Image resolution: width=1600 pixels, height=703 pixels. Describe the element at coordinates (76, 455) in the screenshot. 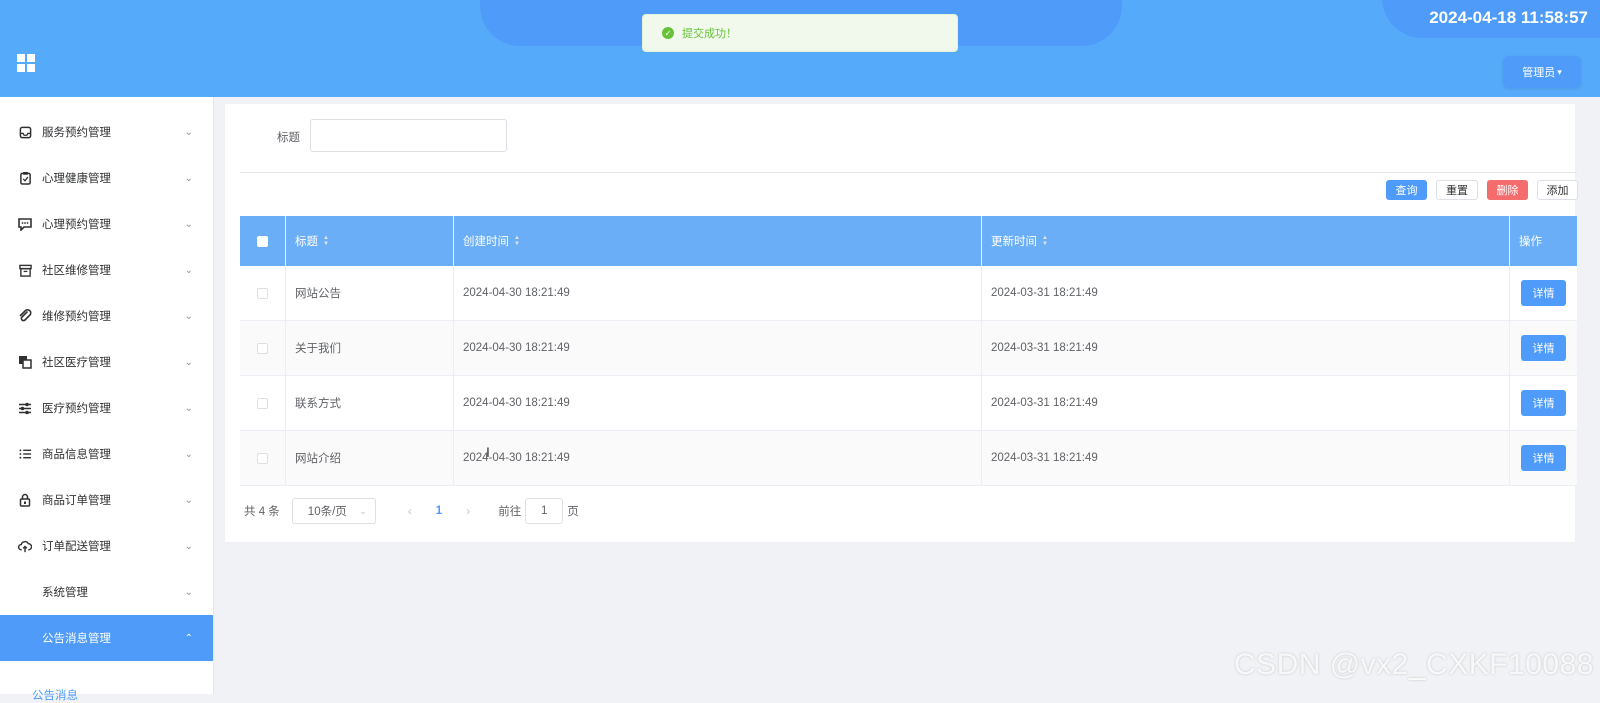

I see `sidebar-item-label: 商品信息管理` at that location.